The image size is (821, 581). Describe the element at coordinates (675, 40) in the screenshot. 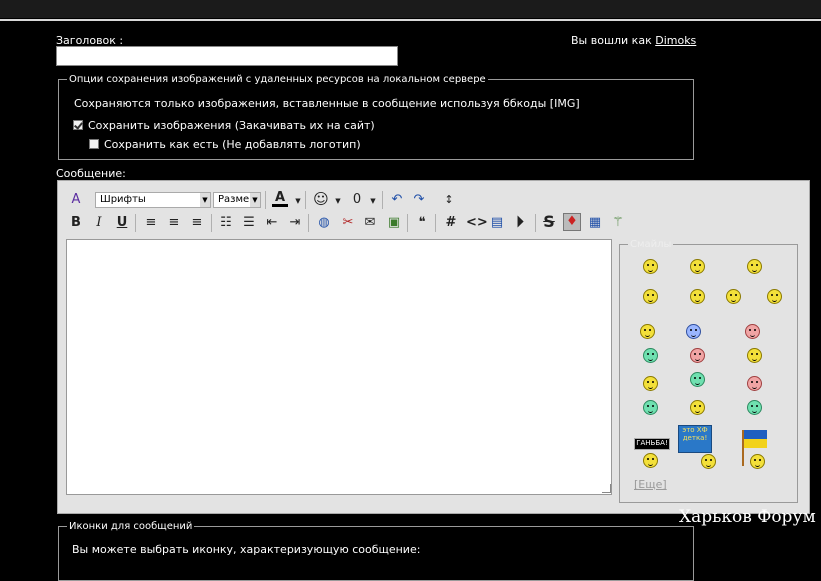

I see `username-link: Dimoks` at that location.